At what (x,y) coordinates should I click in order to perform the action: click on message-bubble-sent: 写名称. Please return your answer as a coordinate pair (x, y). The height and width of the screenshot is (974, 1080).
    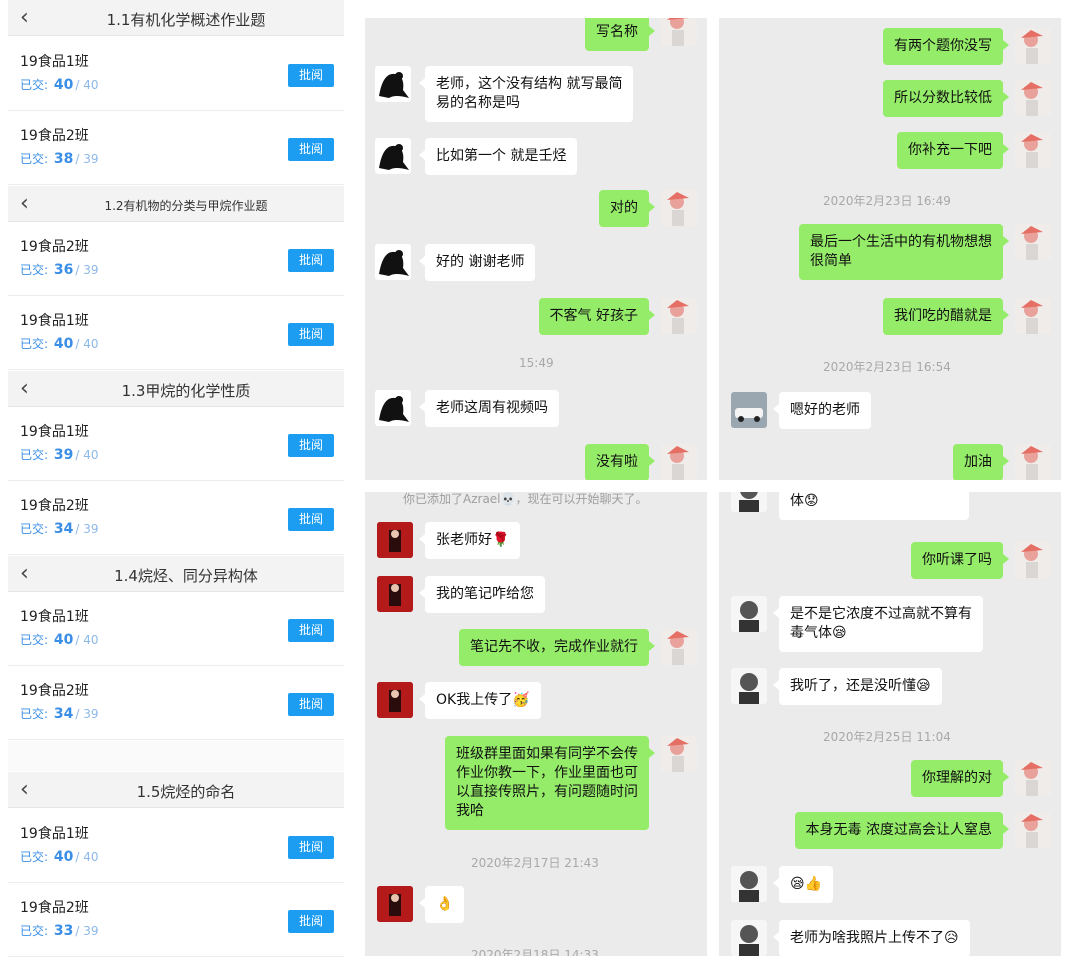
    Looking at the image, I should click on (620, 34).